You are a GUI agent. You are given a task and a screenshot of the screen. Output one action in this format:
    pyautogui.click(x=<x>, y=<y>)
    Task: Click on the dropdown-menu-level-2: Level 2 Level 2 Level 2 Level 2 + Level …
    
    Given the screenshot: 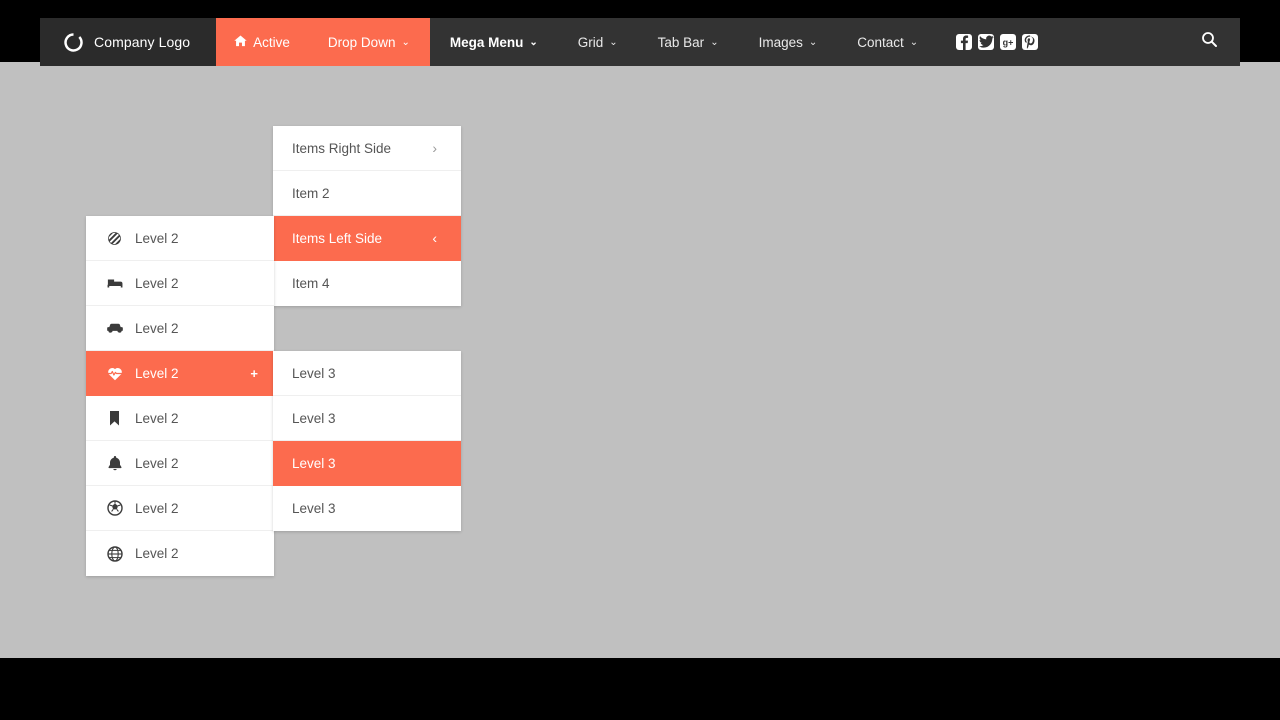 What is the action you would take?
    pyautogui.click(x=180, y=396)
    